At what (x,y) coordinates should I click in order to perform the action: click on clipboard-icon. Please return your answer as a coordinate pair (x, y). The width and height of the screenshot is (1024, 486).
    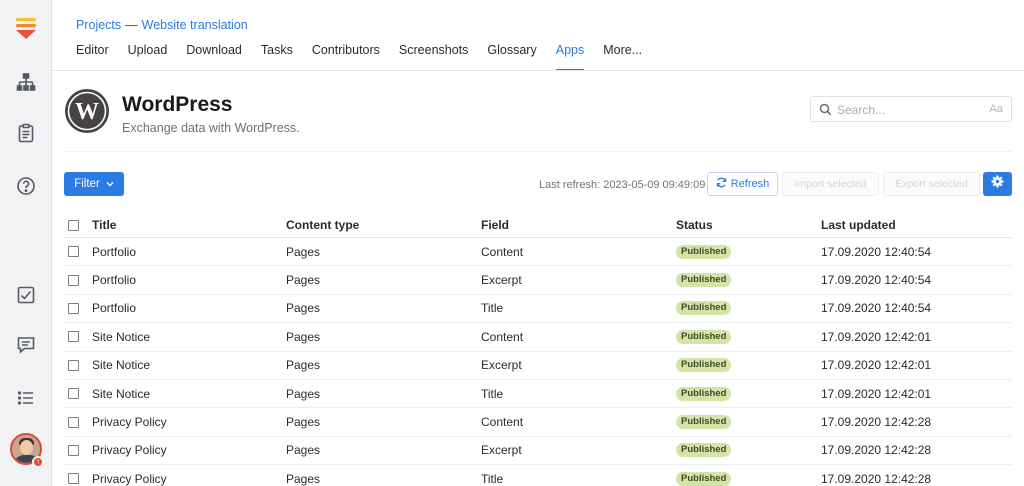
    Looking at the image, I should click on (26, 133).